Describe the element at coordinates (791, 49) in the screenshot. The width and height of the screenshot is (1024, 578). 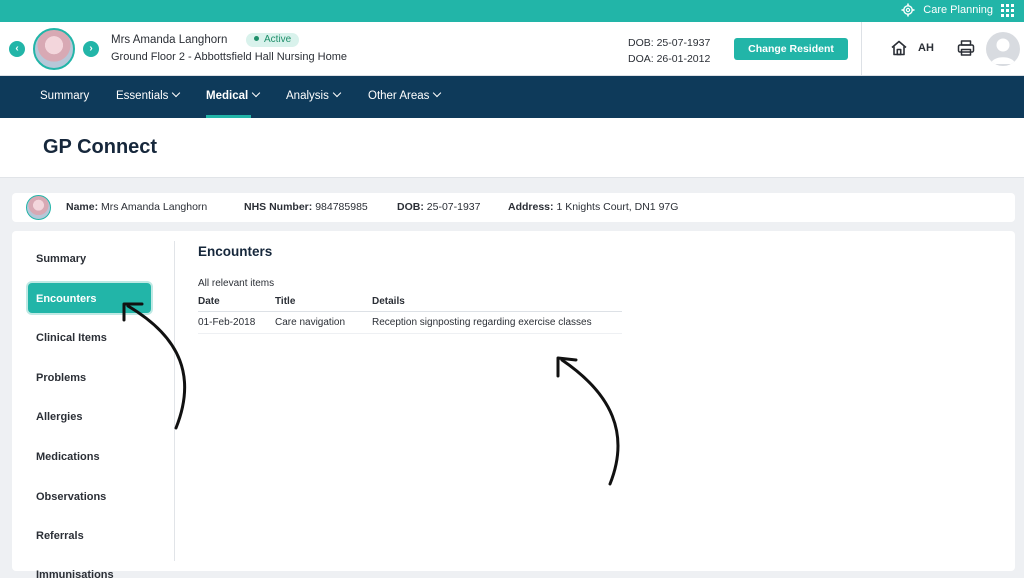
I see `change-resident-button: Change Resident` at that location.